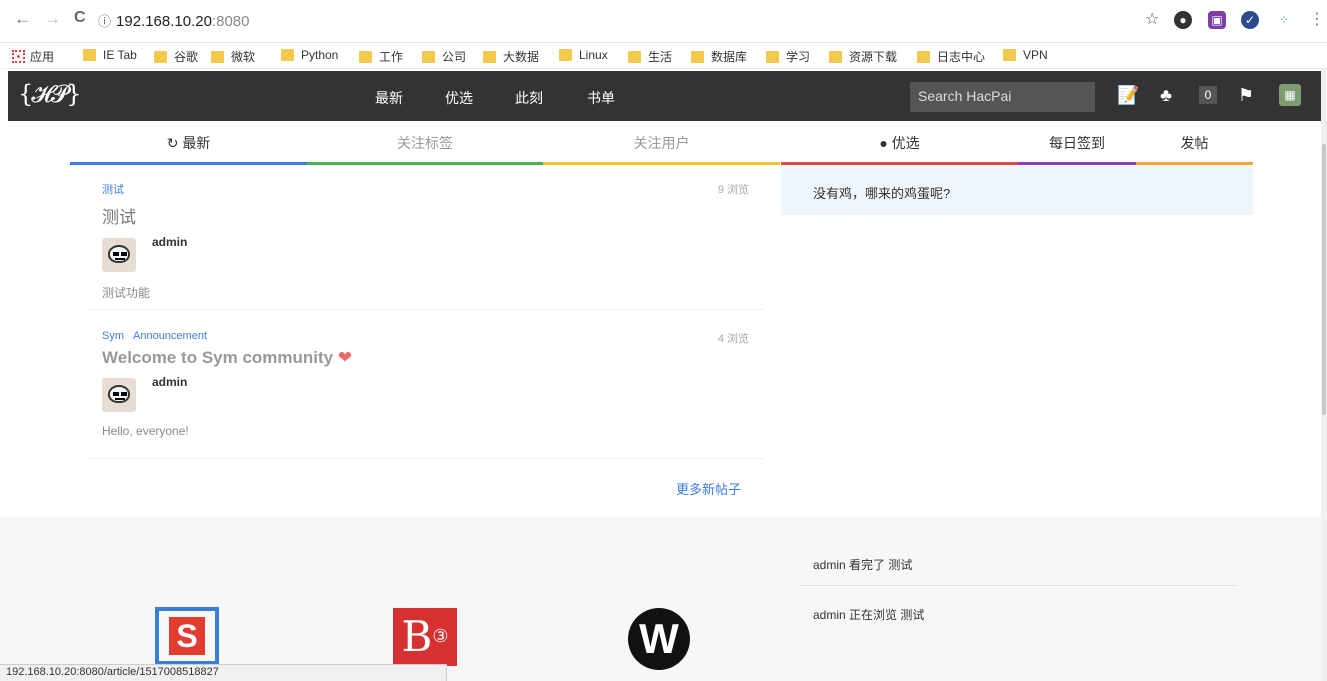 This screenshot has width=1327, height=681. Describe the element at coordinates (862, 564) in the screenshot. I see `activity-item: admin 看完了 测试` at that location.